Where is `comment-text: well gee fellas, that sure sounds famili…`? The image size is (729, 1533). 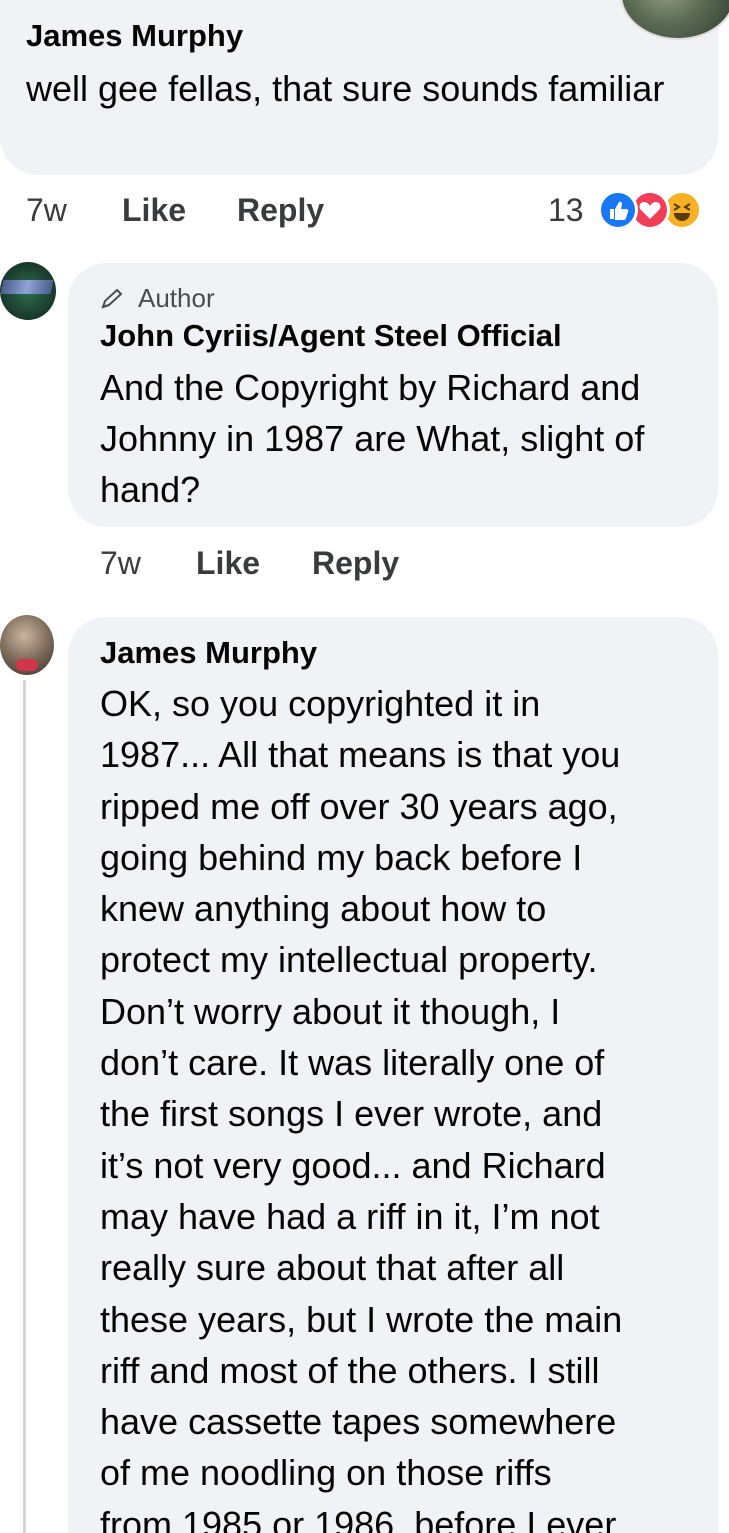 comment-text: well gee fellas, that sure sounds famili… is located at coordinates (345, 88).